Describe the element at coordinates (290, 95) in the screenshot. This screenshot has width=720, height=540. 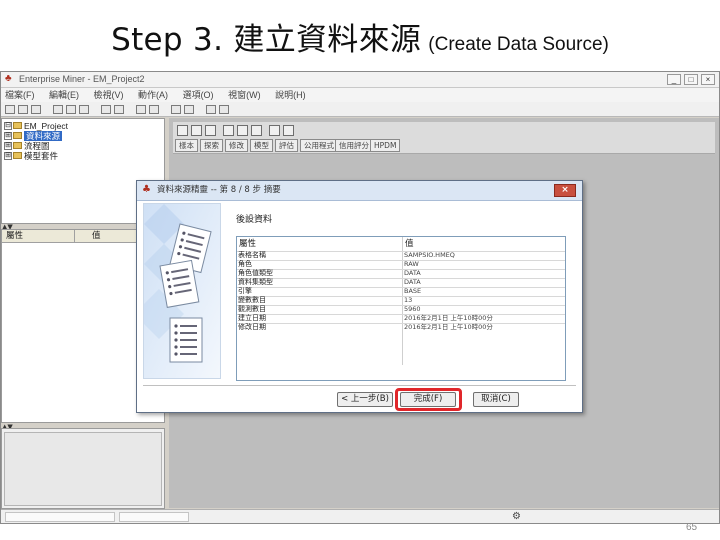
I see `menu-help: 說明(H)` at that location.